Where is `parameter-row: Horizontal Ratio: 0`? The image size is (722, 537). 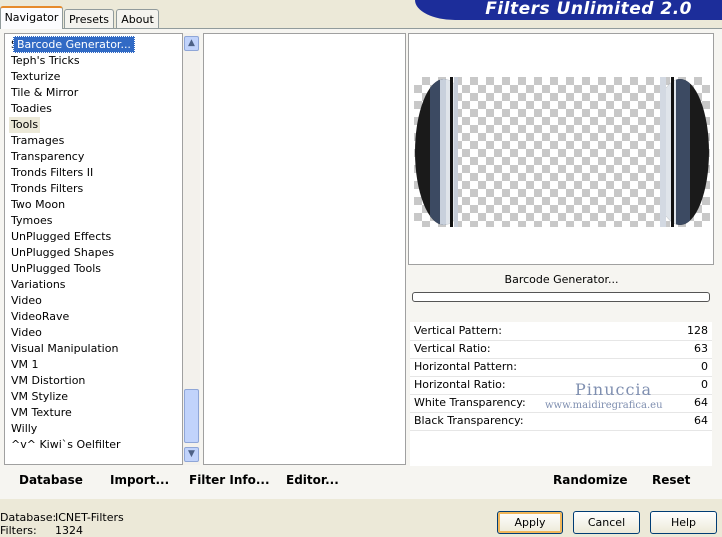
parameter-row: Horizontal Ratio: 0 is located at coordinates (561, 385).